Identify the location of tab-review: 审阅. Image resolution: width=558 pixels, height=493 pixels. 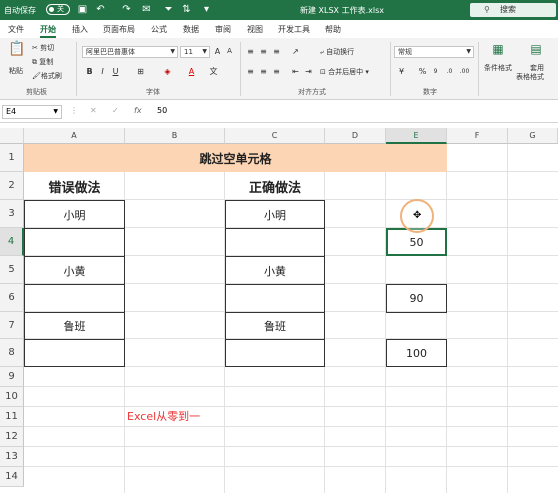
(223, 29).